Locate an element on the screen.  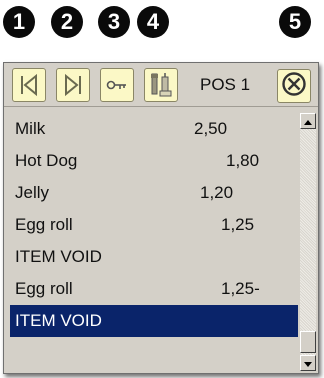
item-price: 1,25 is located at coordinates (238, 224).